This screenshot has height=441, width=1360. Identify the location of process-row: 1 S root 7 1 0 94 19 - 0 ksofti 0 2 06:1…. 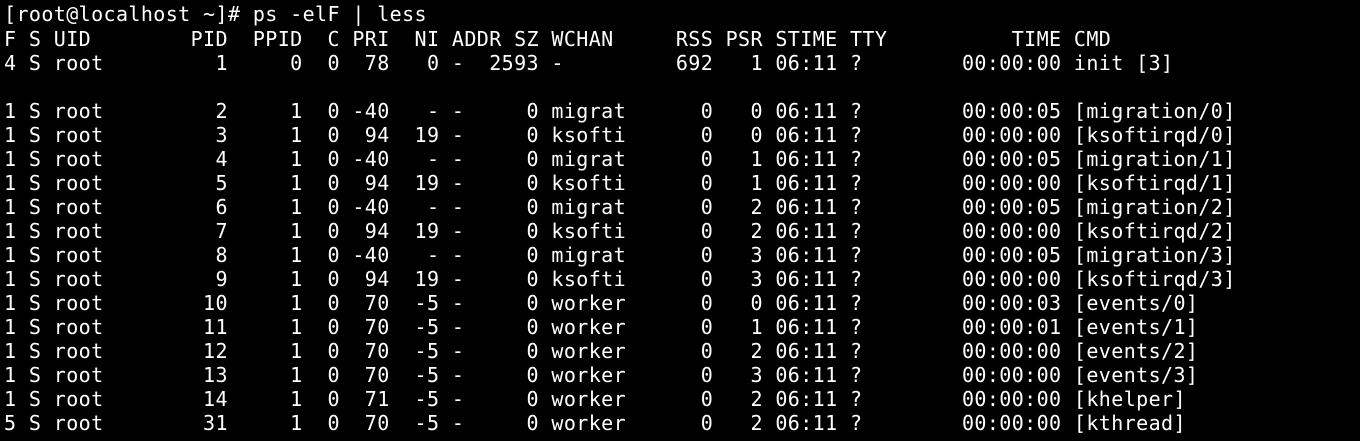
(620, 231).